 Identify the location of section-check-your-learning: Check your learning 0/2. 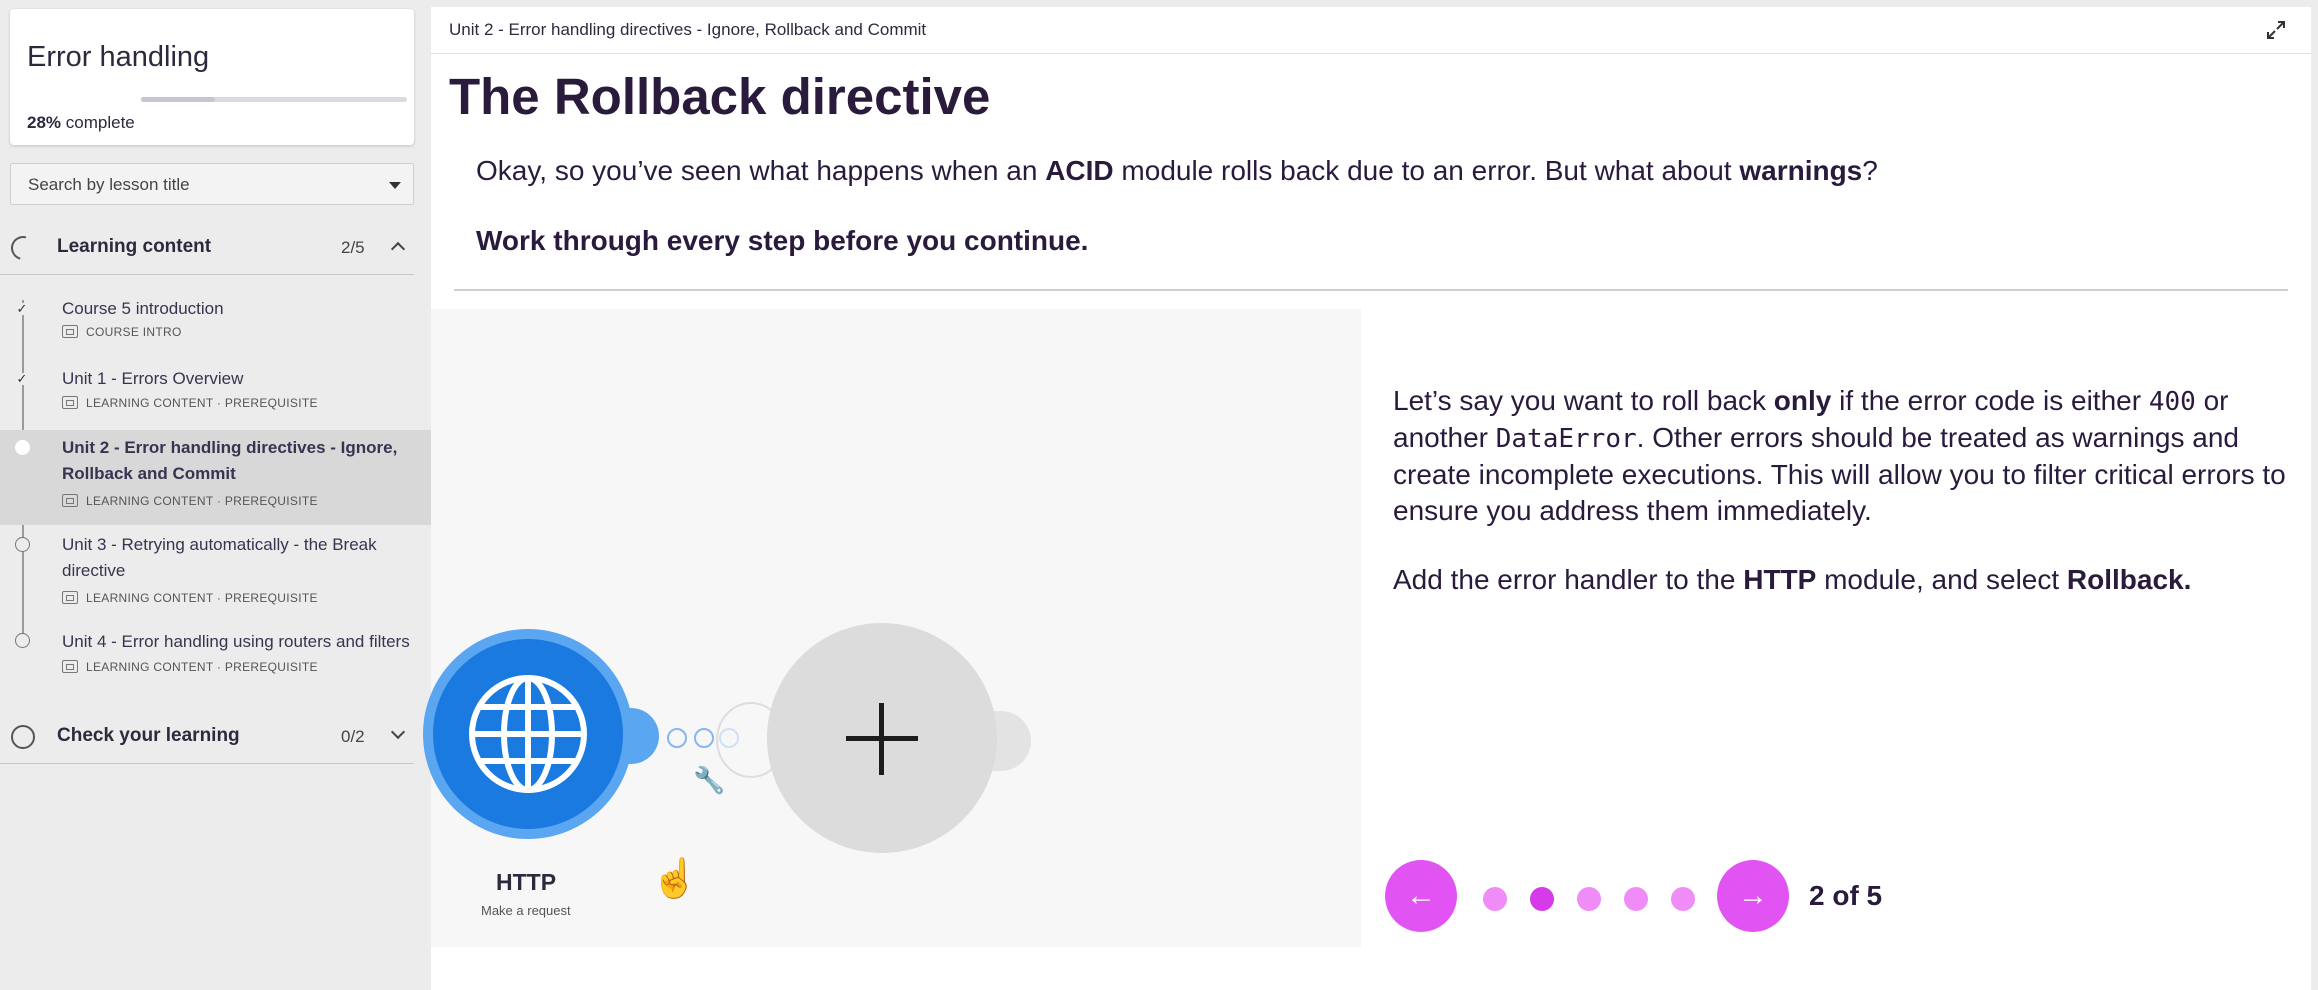
(207, 737).